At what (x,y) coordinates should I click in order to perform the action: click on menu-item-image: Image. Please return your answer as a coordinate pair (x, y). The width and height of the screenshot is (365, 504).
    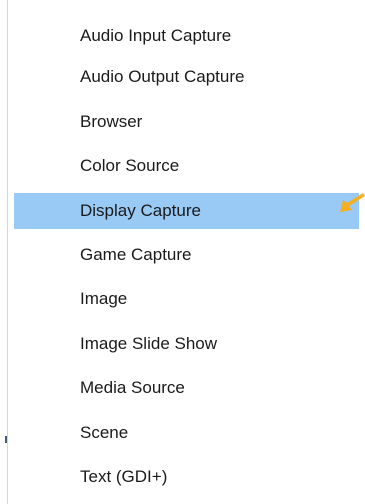
    Looking at the image, I should click on (186, 299).